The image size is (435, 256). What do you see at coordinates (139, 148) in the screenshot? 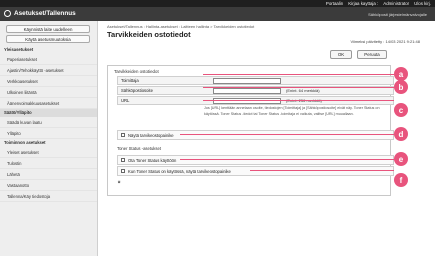
I see `toner-status-title: Toner Status -asetukset` at bounding box center [139, 148].